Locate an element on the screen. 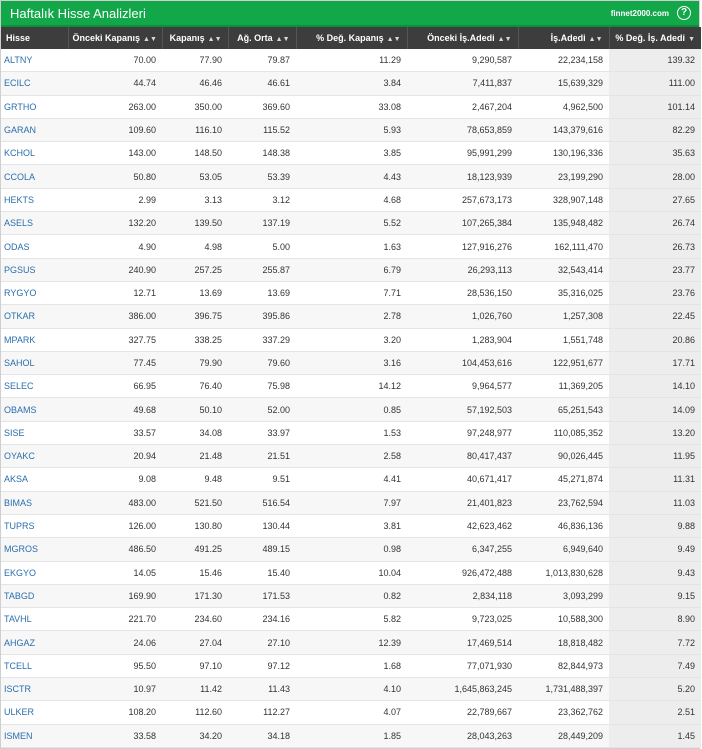 This screenshot has width=702, height=749. cell-volume-change-pct: 27.65 is located at coordinates (655, 200).